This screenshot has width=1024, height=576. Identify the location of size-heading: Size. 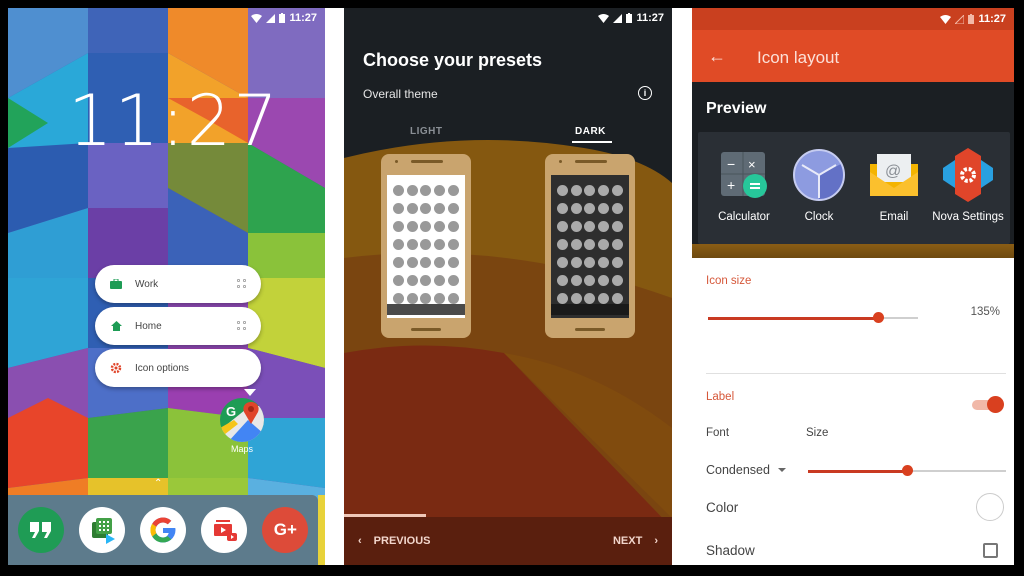
(817, 433).